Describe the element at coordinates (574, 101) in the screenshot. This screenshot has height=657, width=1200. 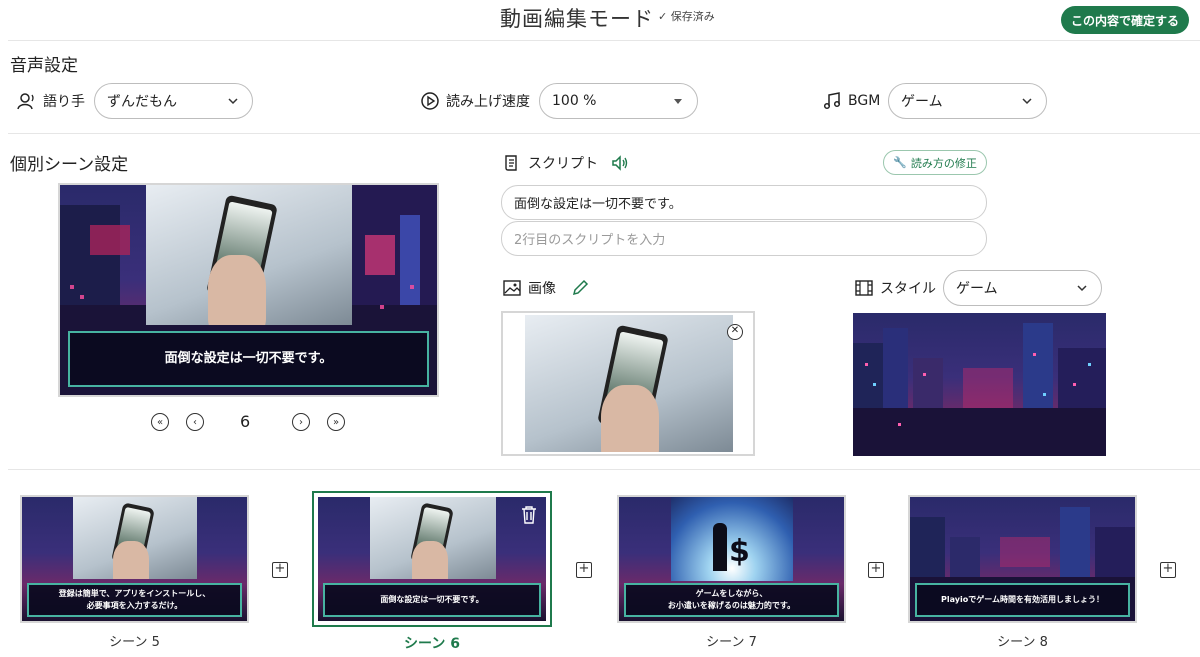
I see `speed-value: 100 %` at that location.